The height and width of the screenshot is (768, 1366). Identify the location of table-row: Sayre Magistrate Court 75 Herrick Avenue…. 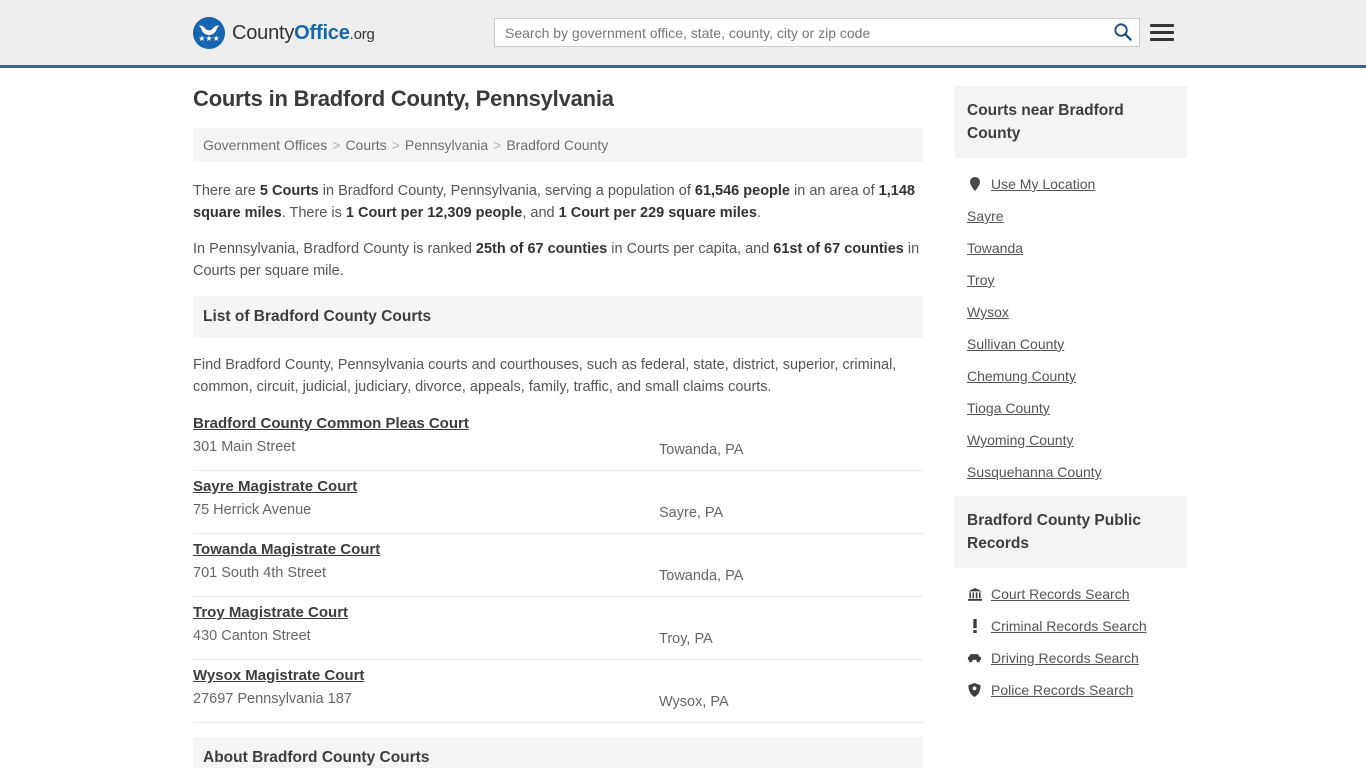
(558, 502).